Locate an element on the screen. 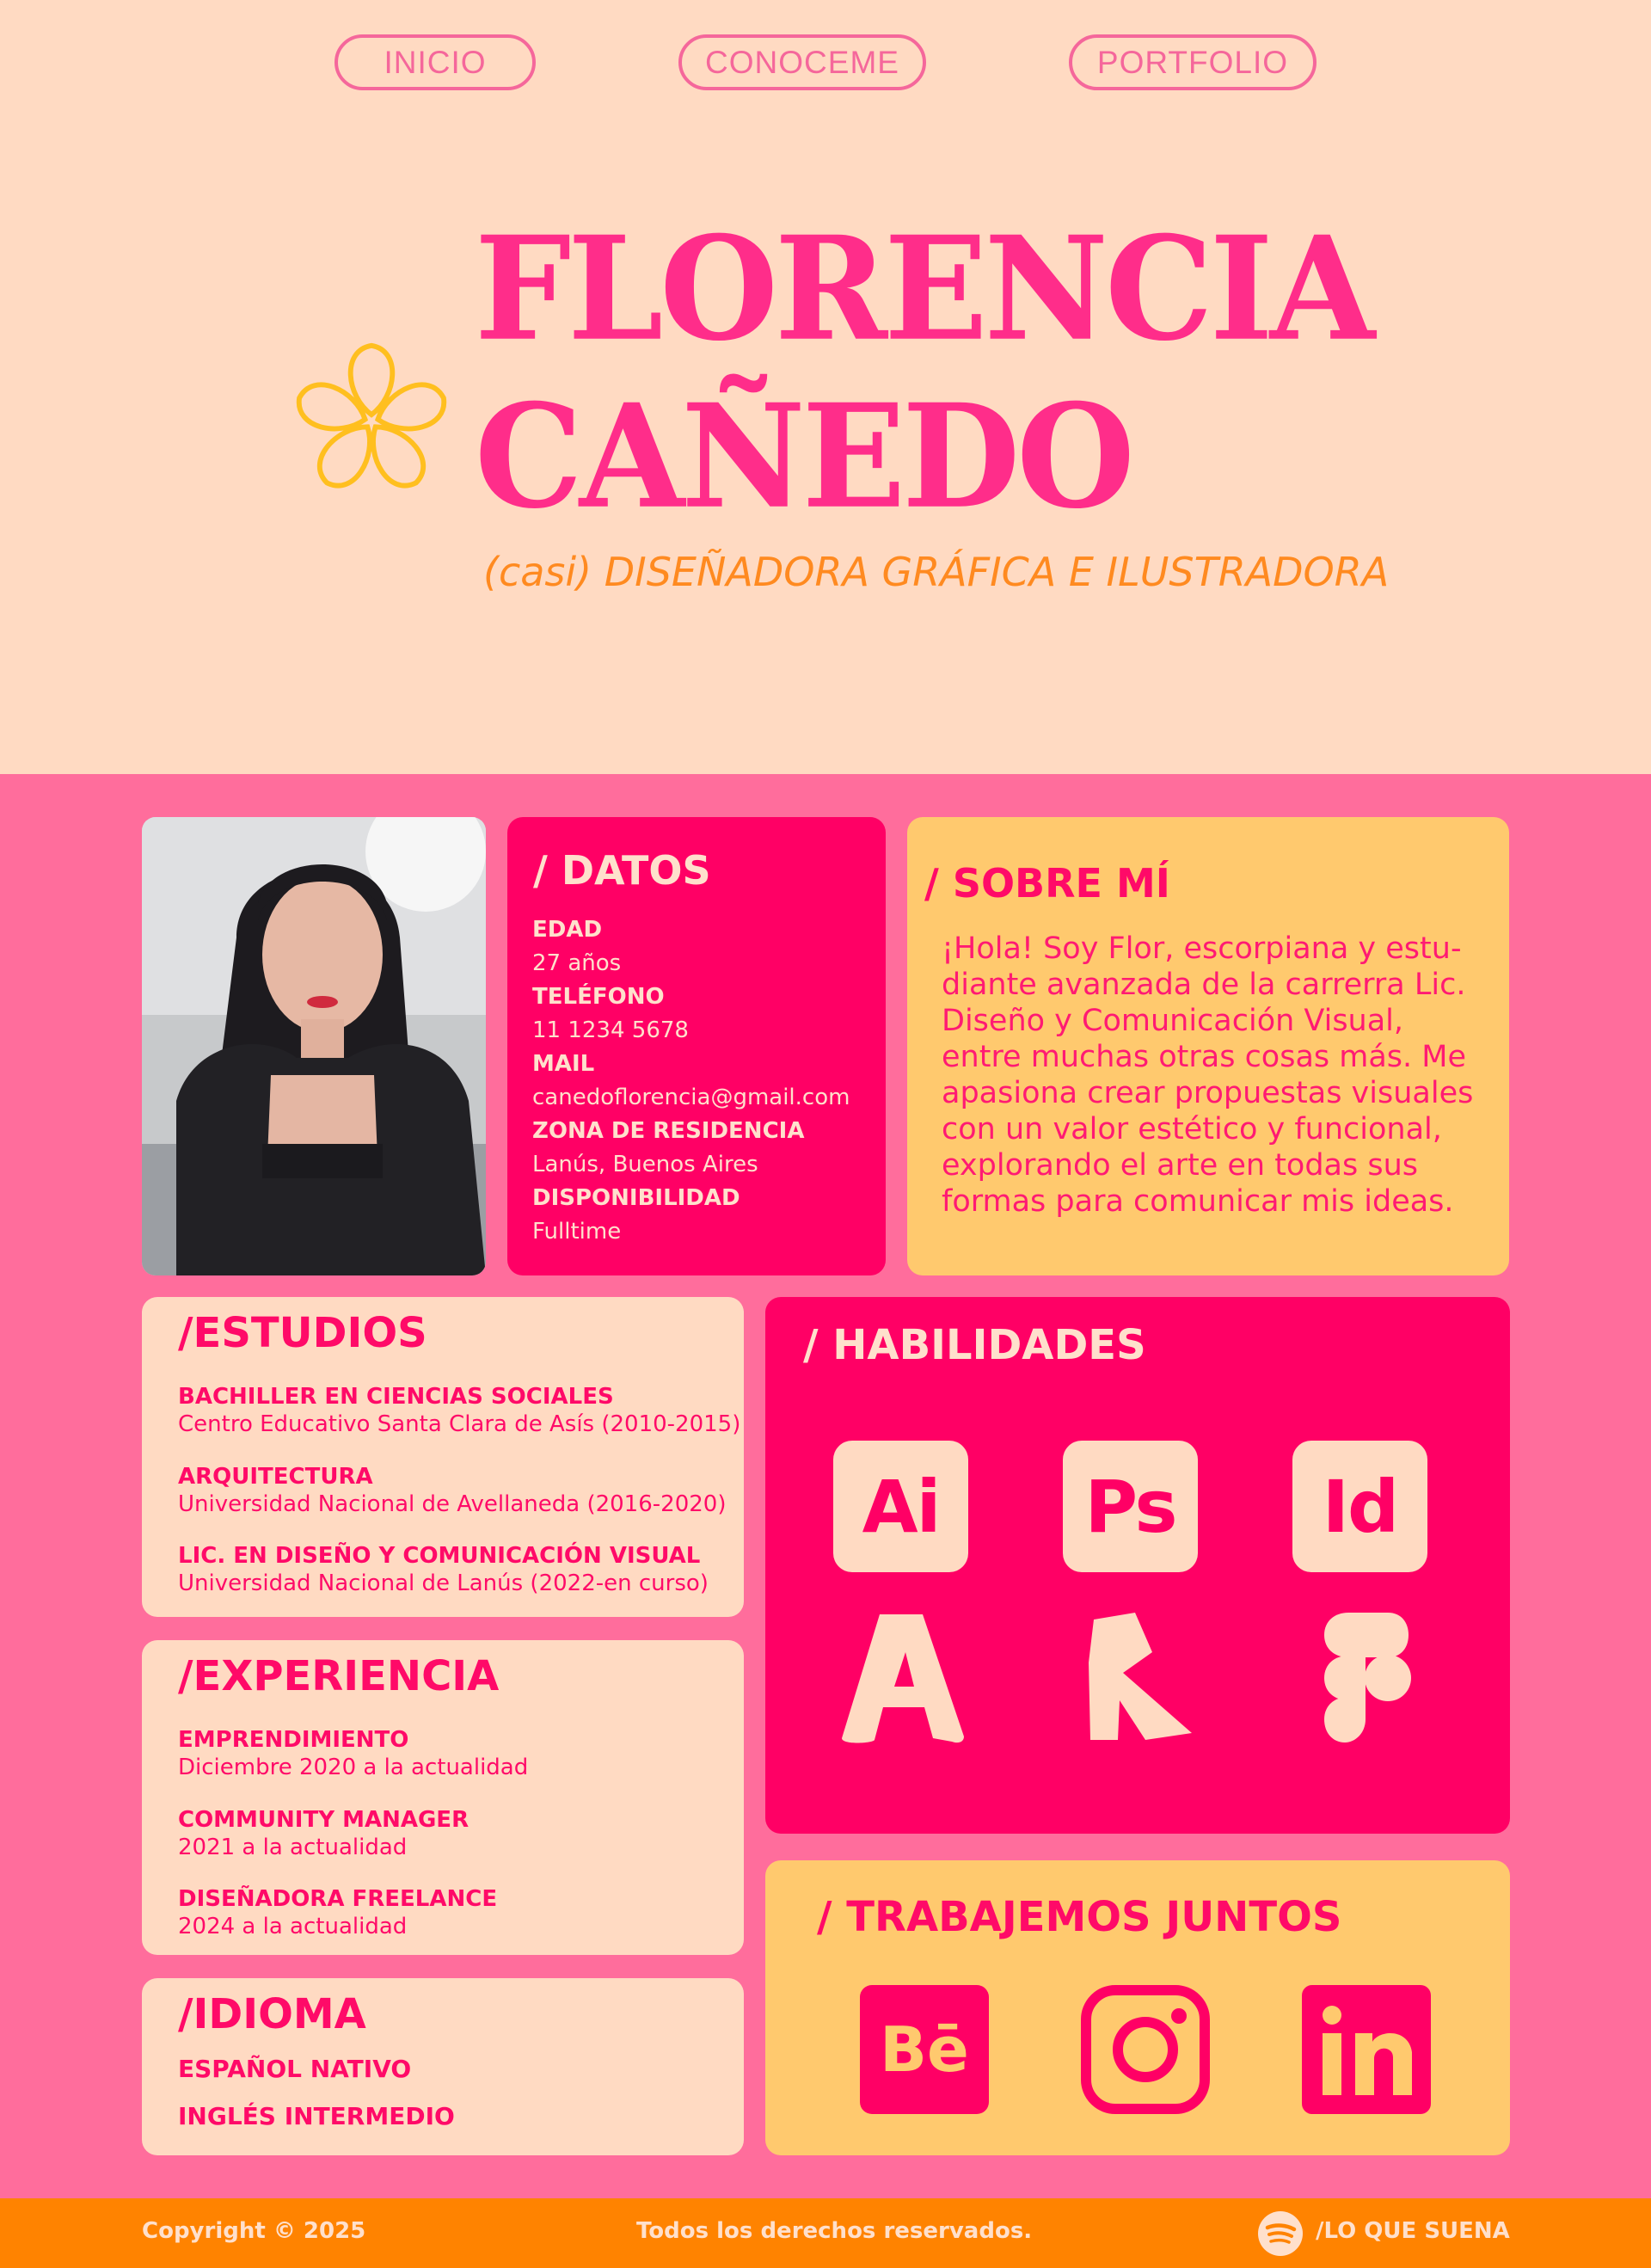 Image resolution: width=1651 pixels, height=2268 pixels. datos-value-disponibilidad: Fulltime is located at coordinates (577, 1232).